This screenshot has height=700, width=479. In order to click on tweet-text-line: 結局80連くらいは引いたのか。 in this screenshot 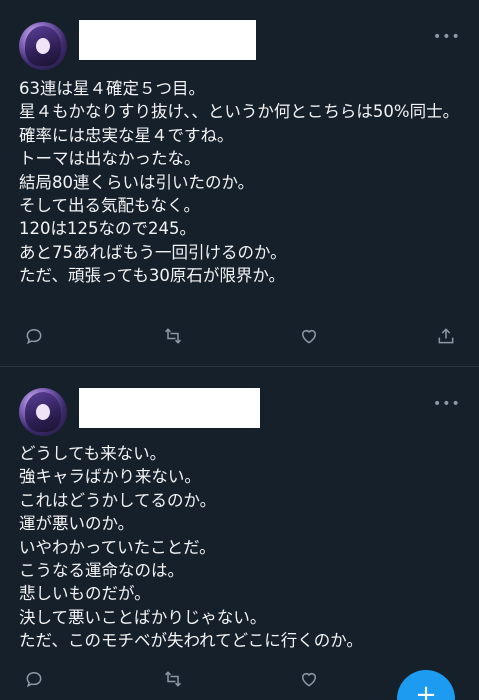, I will do `click(137, 182)`.